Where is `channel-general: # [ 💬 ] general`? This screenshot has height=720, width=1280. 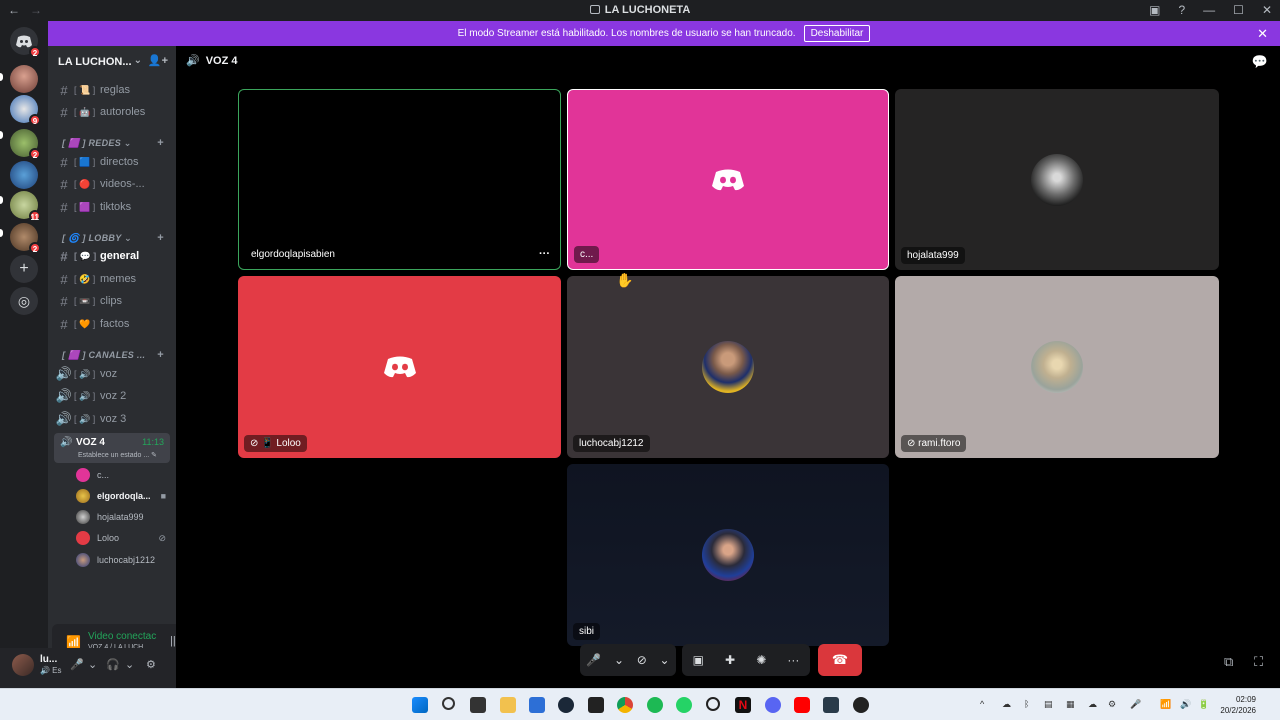 channel-general: # [ 💬 ] general is located at coordinates (112, 256).